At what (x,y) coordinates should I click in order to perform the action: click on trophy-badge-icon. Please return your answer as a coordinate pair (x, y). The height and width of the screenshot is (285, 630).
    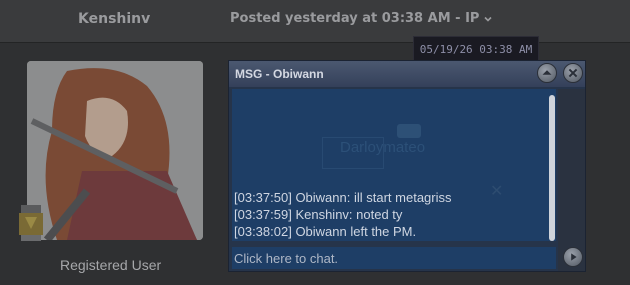
    Looking at the image, I should click on (31, 223).